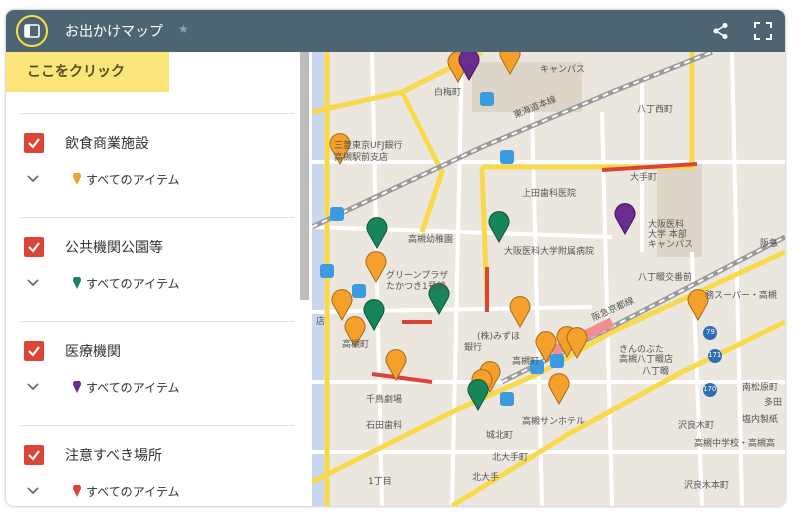 This screenshot has width=804, height=519. I want to click on map-label: 高槻駅前支店, so click(361, 158).